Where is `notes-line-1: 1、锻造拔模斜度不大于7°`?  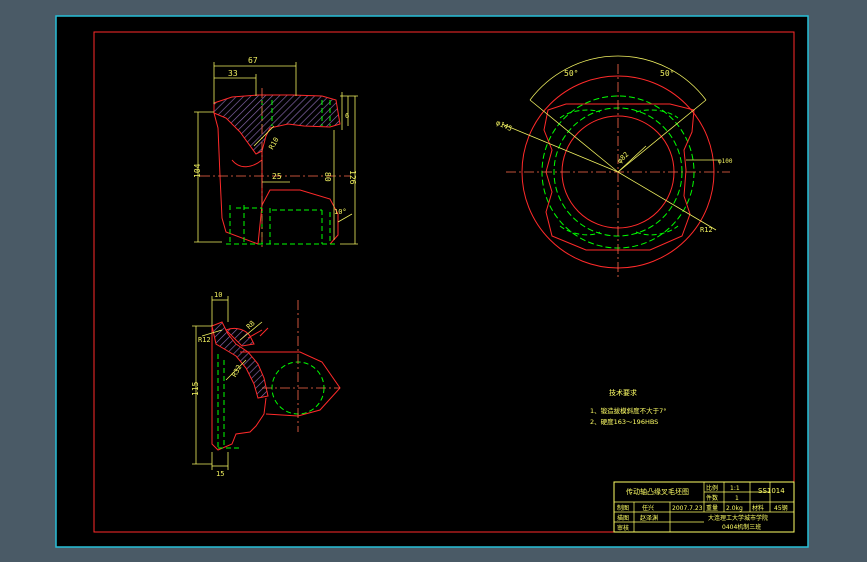
notes-line-1: 1、锻造拔模斜度不大于7° is located at coordinates (628, 410).